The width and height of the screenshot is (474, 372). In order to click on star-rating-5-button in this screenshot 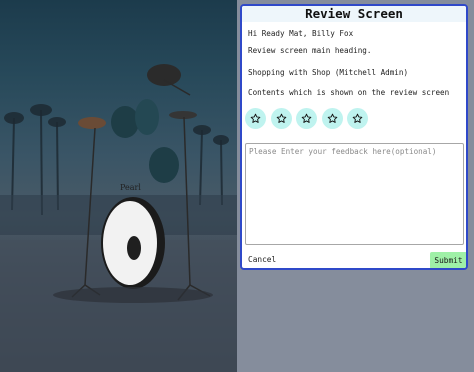, I will do `click(357, 118)`.